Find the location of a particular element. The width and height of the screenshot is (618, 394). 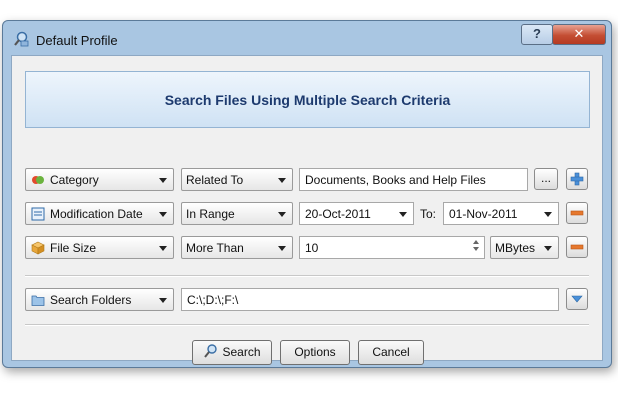

close-button: ✕ is located at coordinates (579, 34).